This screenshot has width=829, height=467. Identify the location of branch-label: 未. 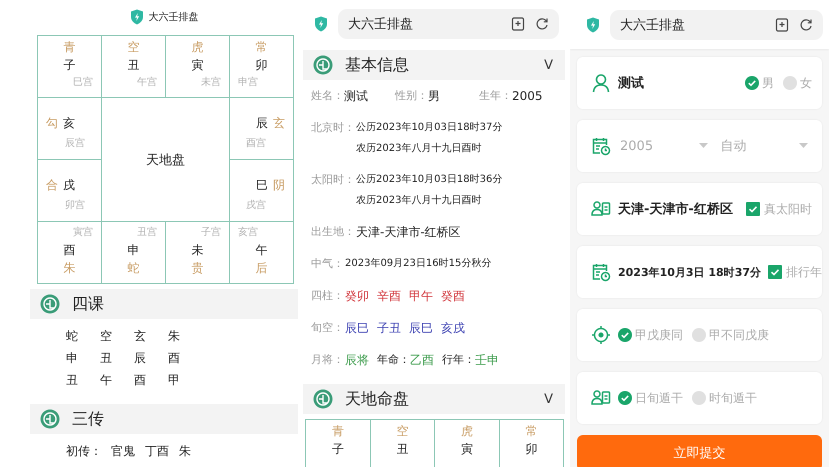
(198, 250).